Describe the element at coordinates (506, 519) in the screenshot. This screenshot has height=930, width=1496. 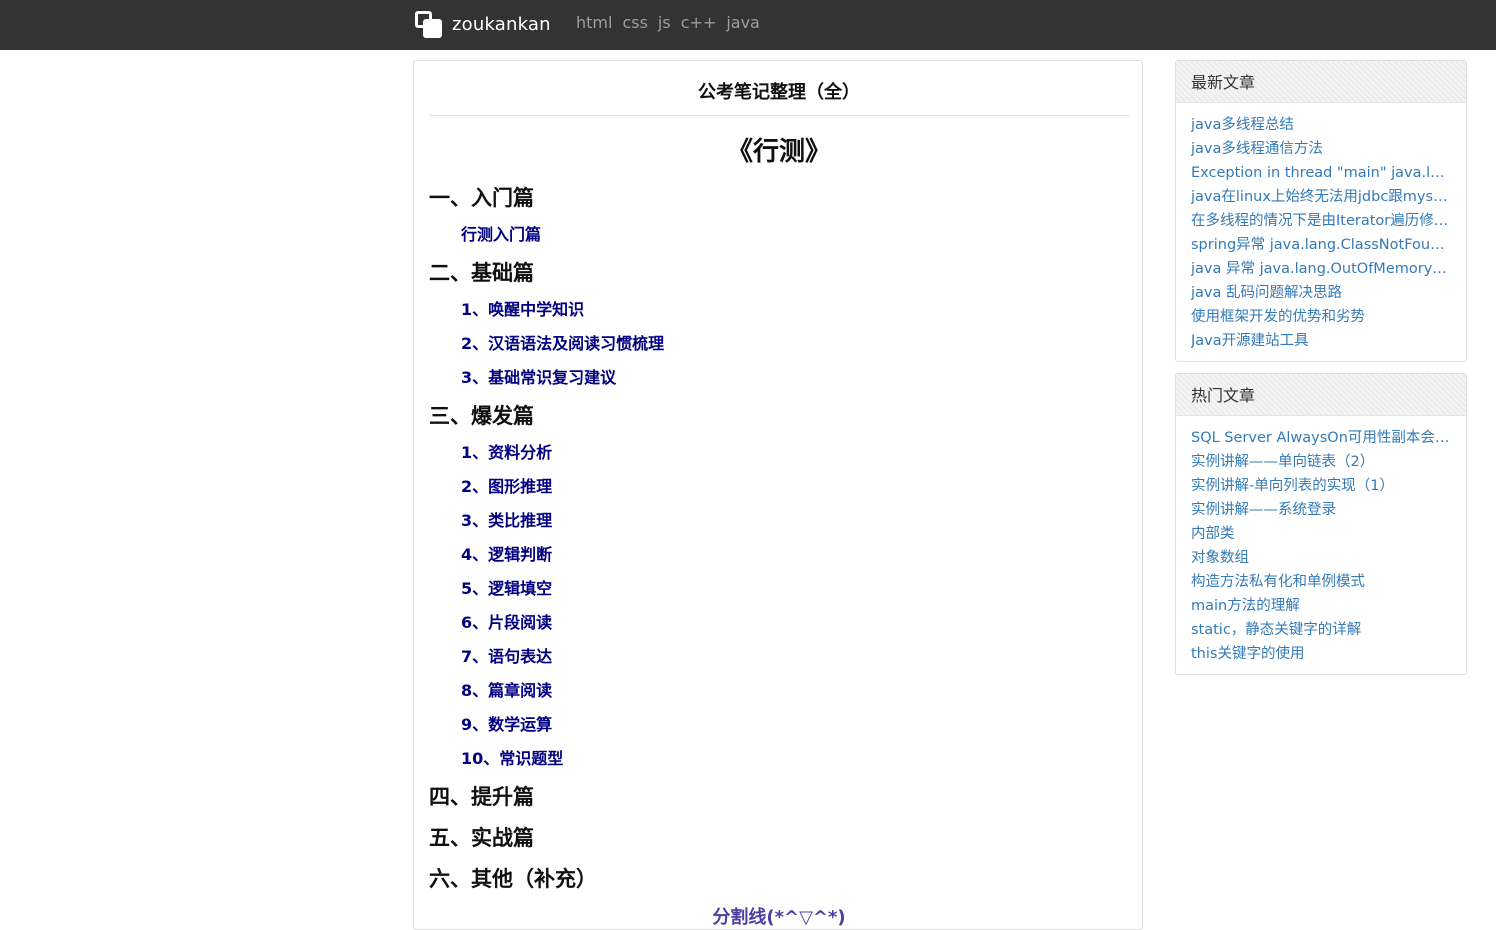
I see `toc-link: 3、类比推理` at that location.